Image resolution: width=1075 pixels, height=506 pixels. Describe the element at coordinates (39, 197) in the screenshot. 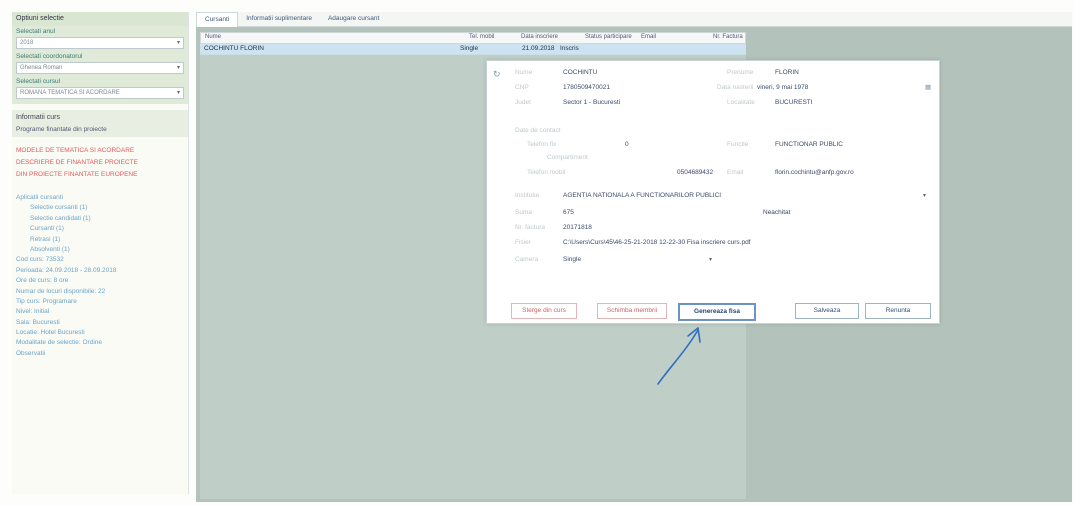

I see `course-detail-item: Aplicatii cursanti` at that location.